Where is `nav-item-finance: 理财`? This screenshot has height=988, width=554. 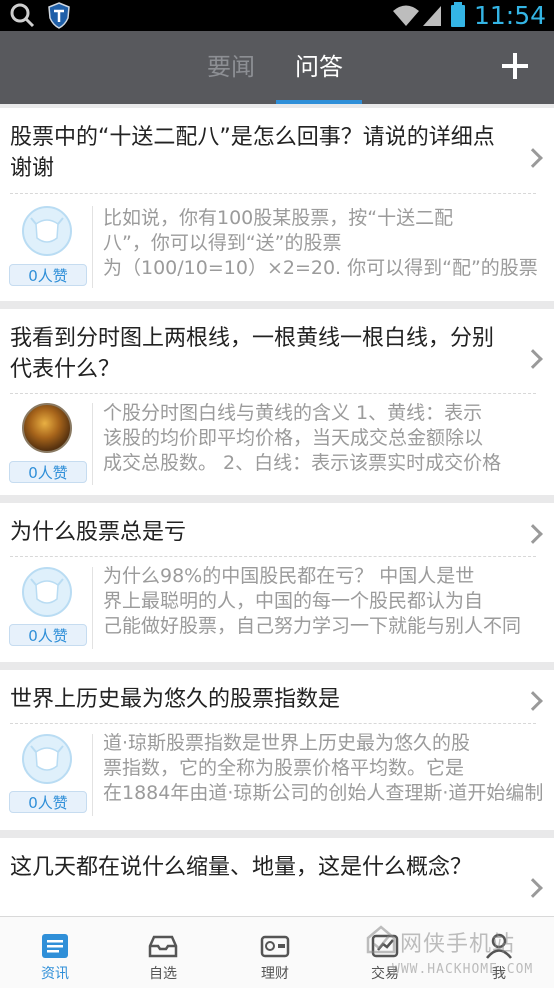
nav-item-finance: 理财 is located at coordinates (275, 952).